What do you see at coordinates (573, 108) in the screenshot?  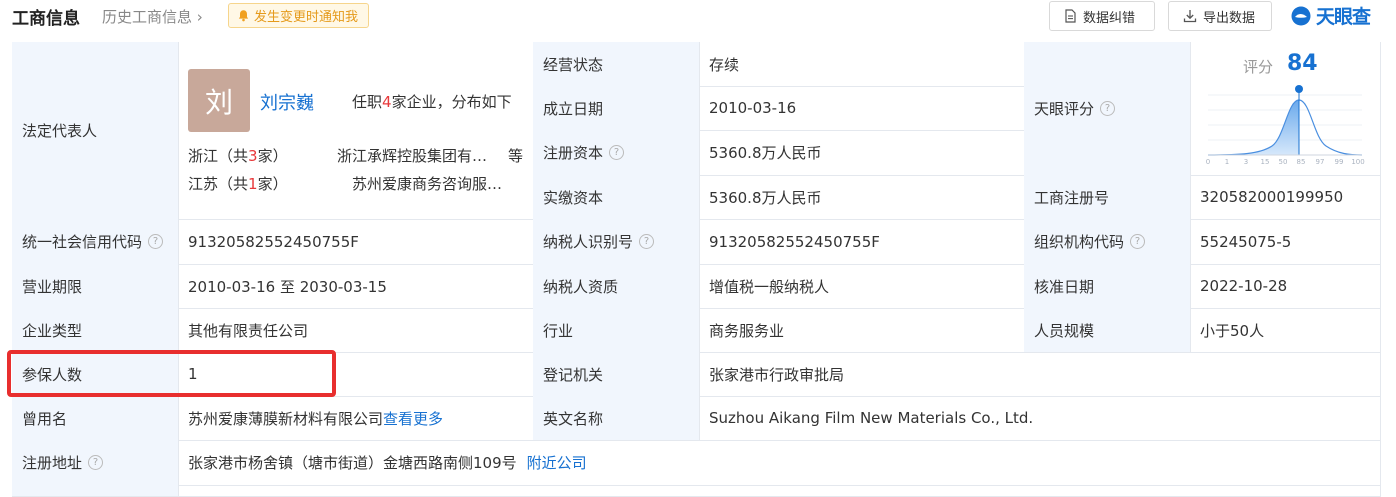 I see `founded-label: 成立日期` at bounding box center [573, 108].